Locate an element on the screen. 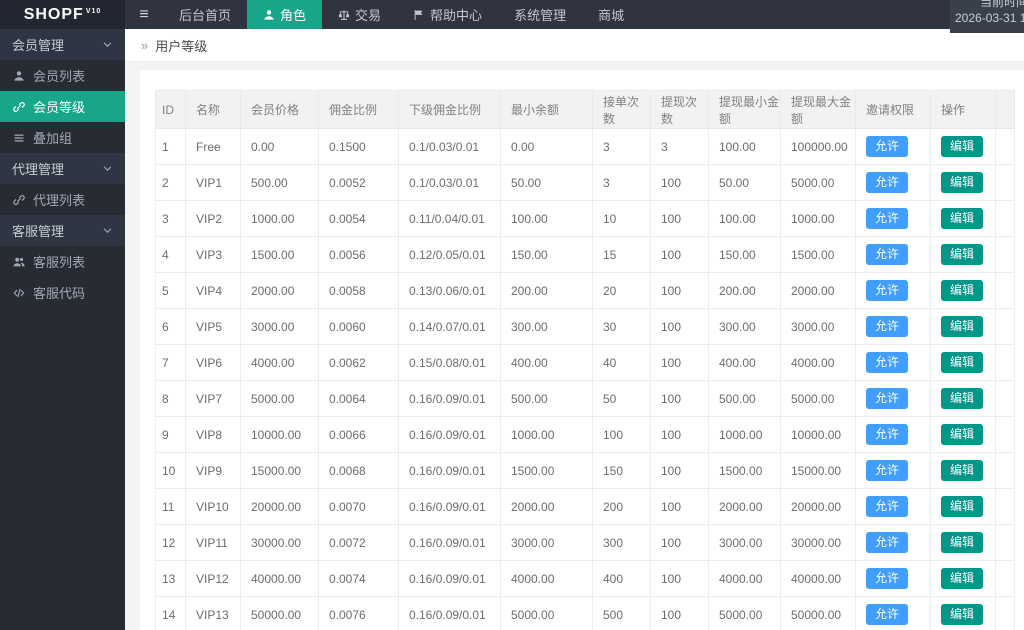 This screenshot has height=630, width=1024. top-nav: 后台首页 角色 交易 帮助中心 系统管理 商城 is located at coordinates (401, 14).